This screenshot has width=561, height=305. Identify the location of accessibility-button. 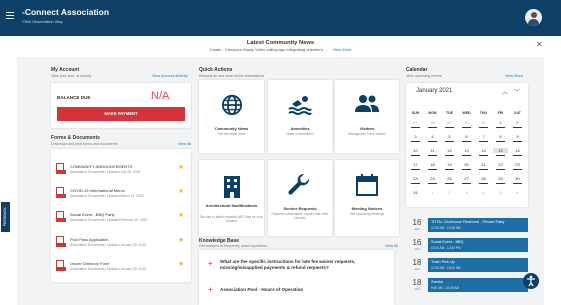
(531, 281).